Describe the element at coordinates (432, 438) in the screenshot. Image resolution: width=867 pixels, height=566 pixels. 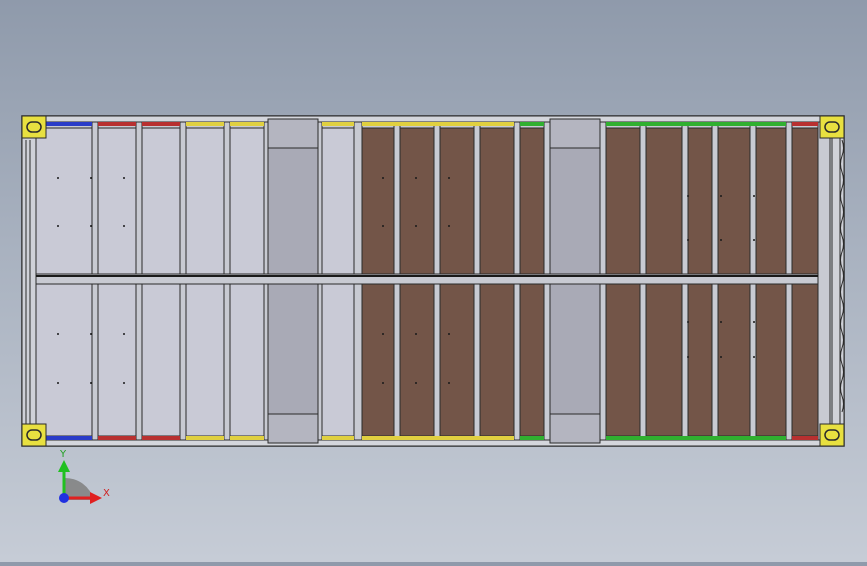
I see `color-stripes-bottom` at that location.